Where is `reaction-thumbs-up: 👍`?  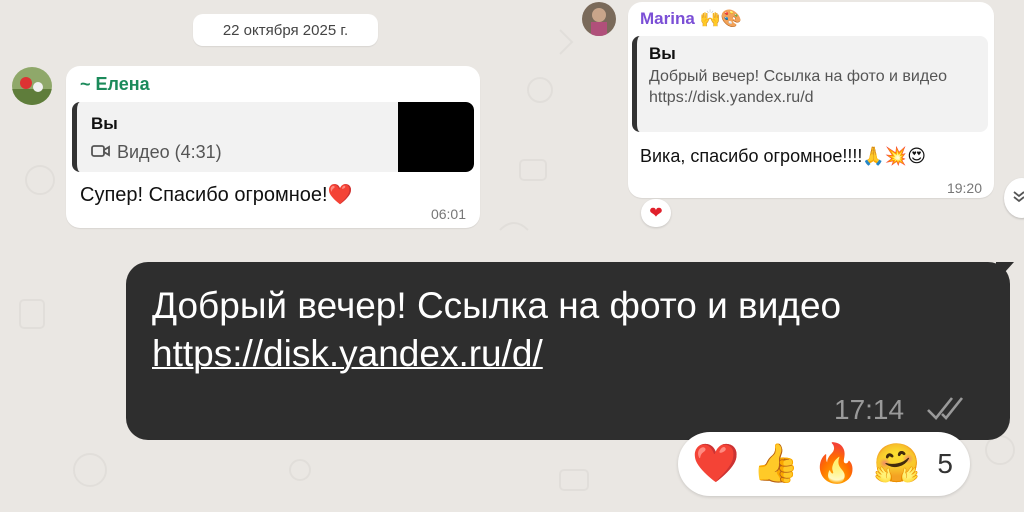 reaction-thumbs-up: 👍 is located at coordinates (775, 464).